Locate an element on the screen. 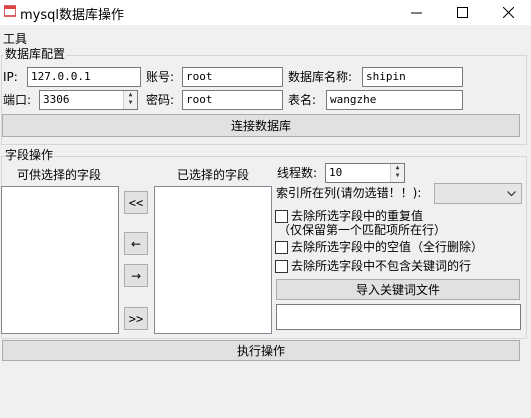 This screenshot has width=531, height=418. menu-tools: 工具 is located at coordinates (15, 38).